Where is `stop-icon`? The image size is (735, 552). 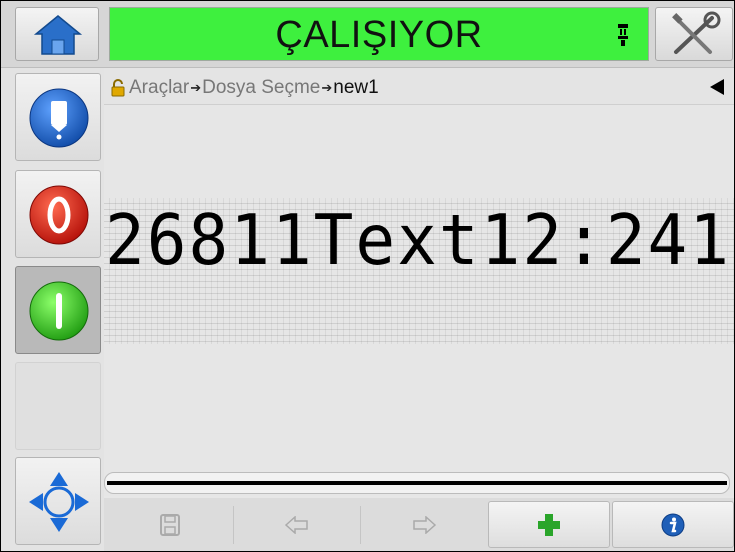 stop-icon is located at coordinates (59, 215).